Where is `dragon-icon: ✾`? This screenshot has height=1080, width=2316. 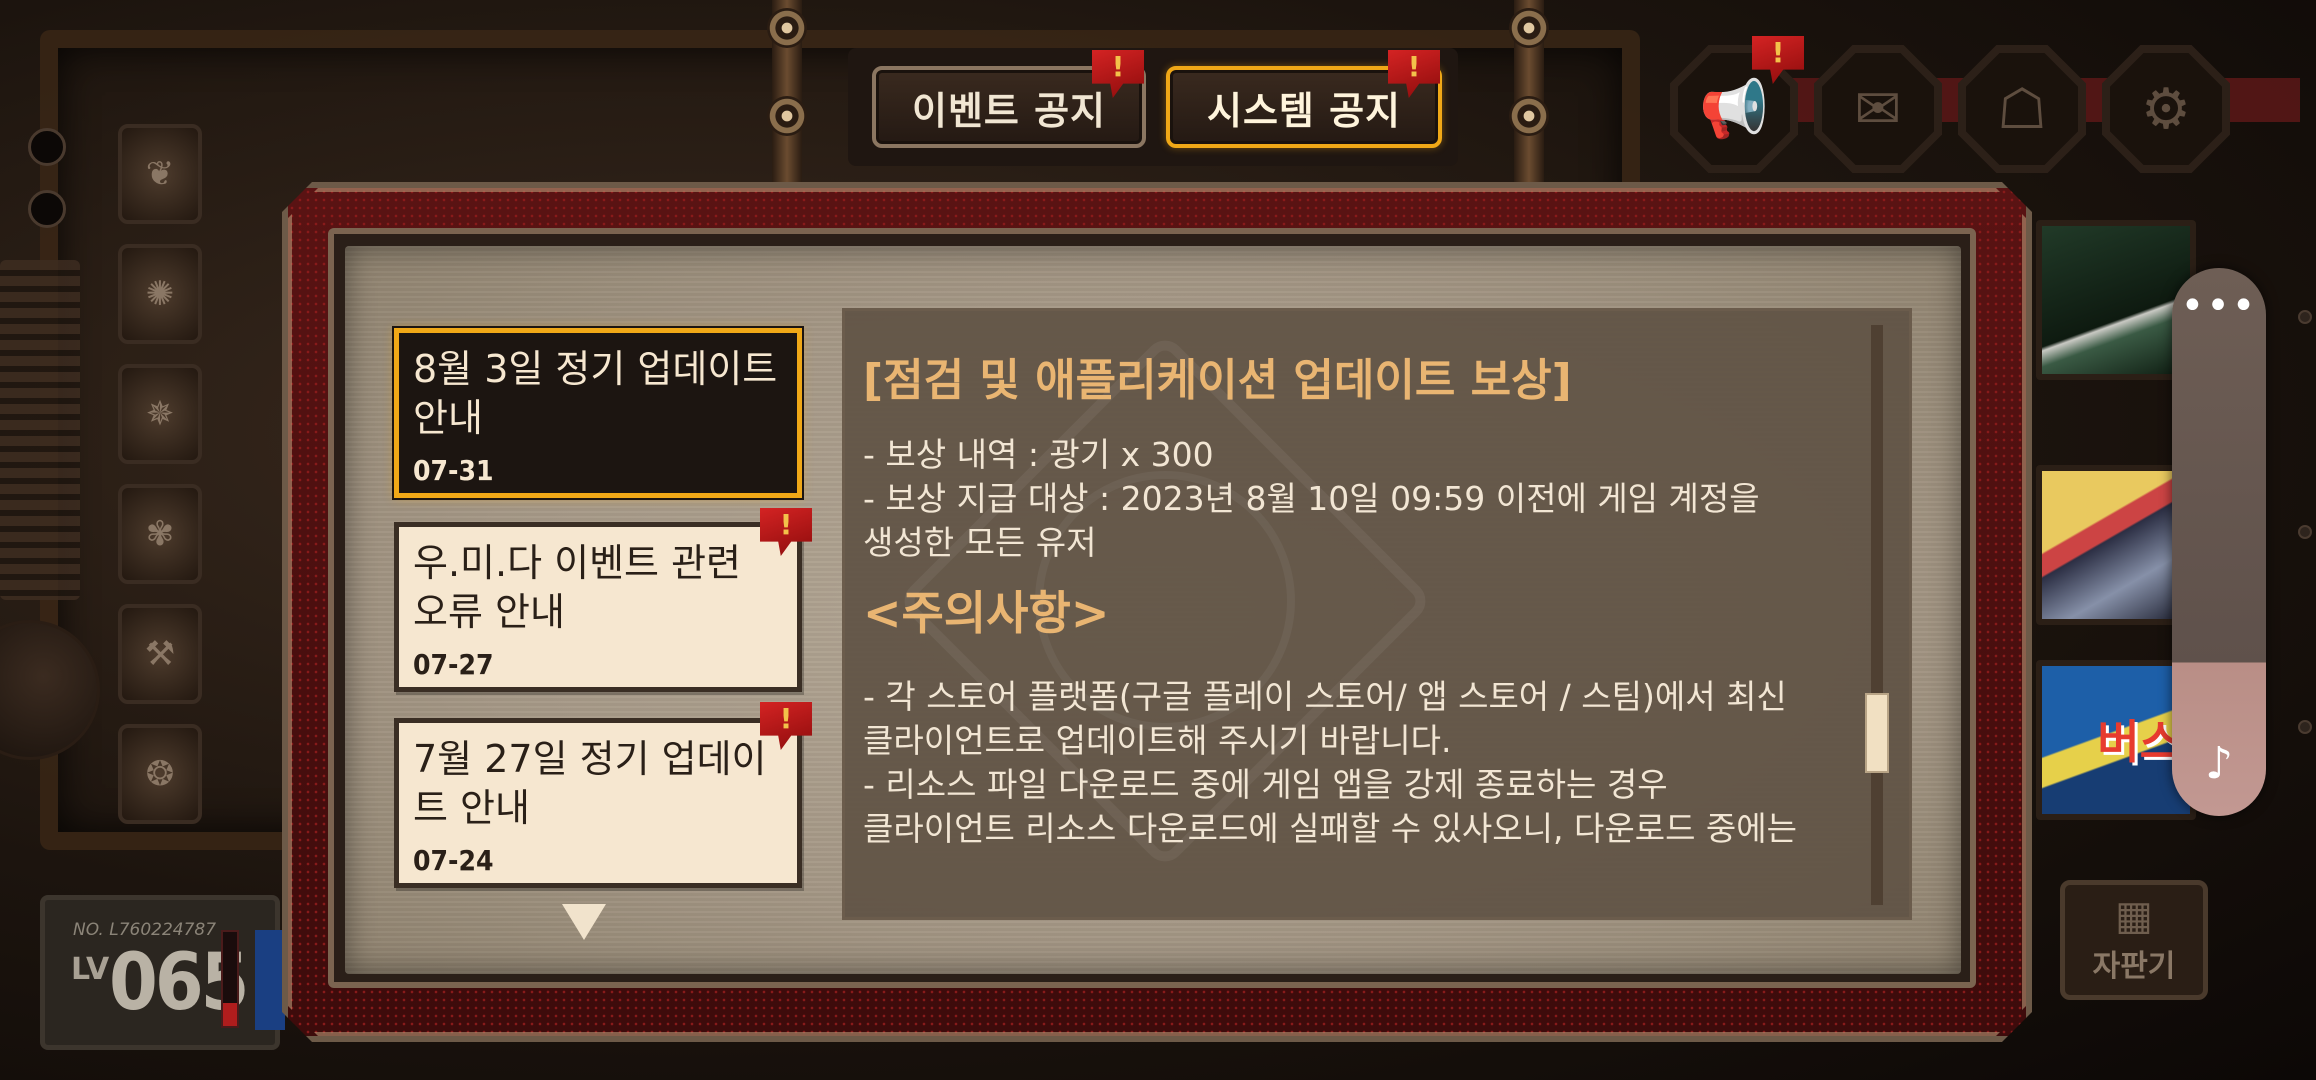
dragon-icon: ✾ is located at coordinates (160, 534).